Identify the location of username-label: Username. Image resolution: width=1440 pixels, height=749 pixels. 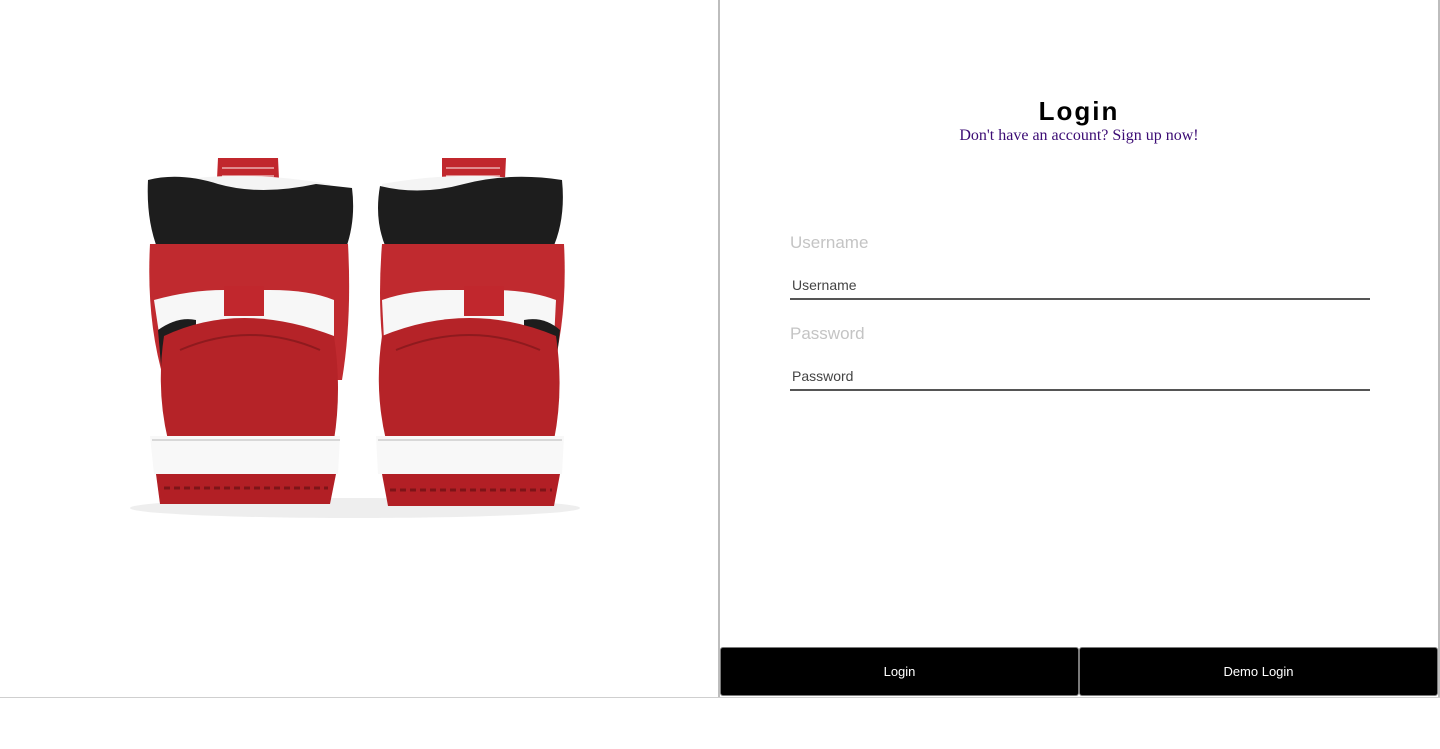
(829, 242).